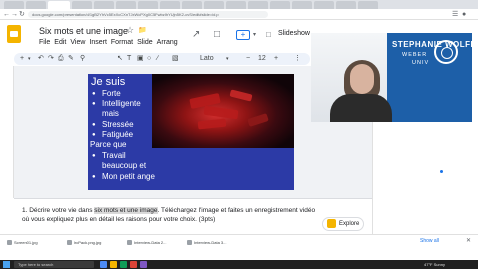 The width and height of the screenshot is (478, 269). Describe the element at coordinates (22, 59) in the screenshot. I see `new-slide-icon: +` at that location.